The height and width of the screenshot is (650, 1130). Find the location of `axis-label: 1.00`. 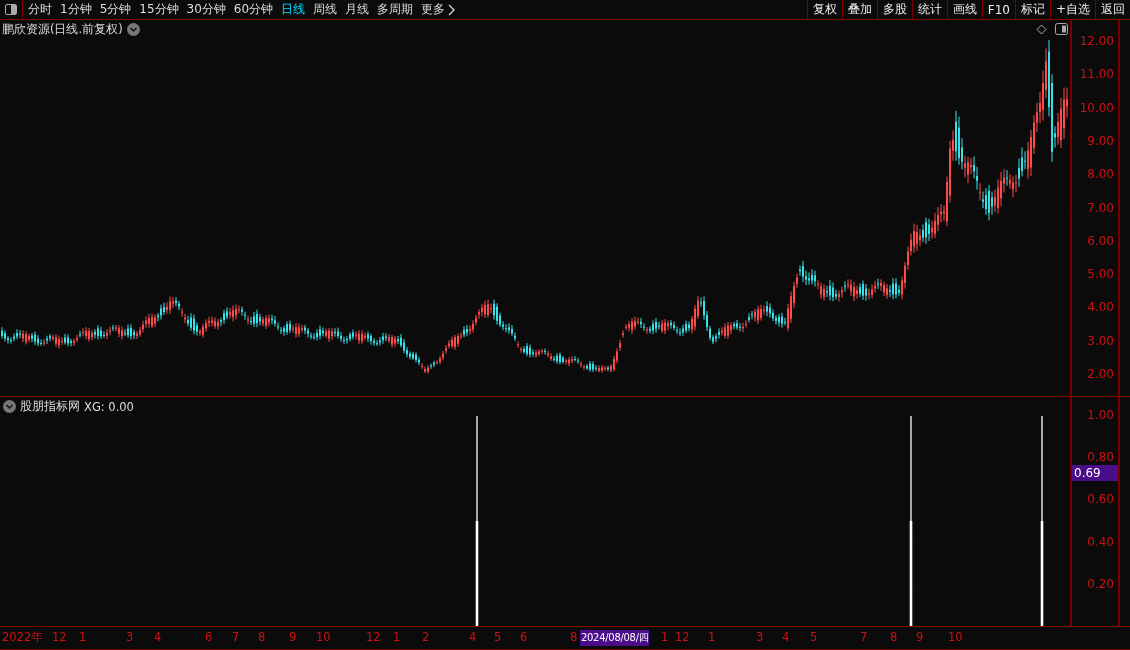

axis-label: 1.00 is located at coordinates (1100, 415).